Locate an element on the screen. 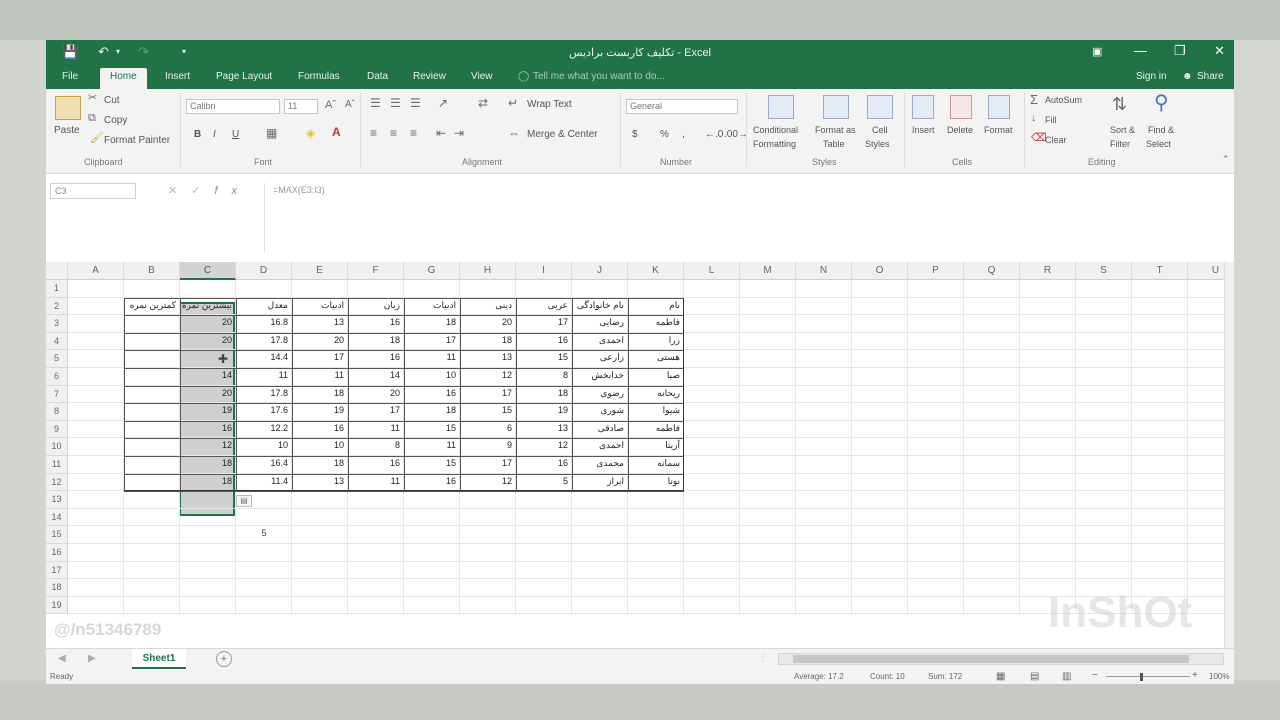 The image size is (1280, 720). tab-insert: Insert is located at coordinates (177, 76).